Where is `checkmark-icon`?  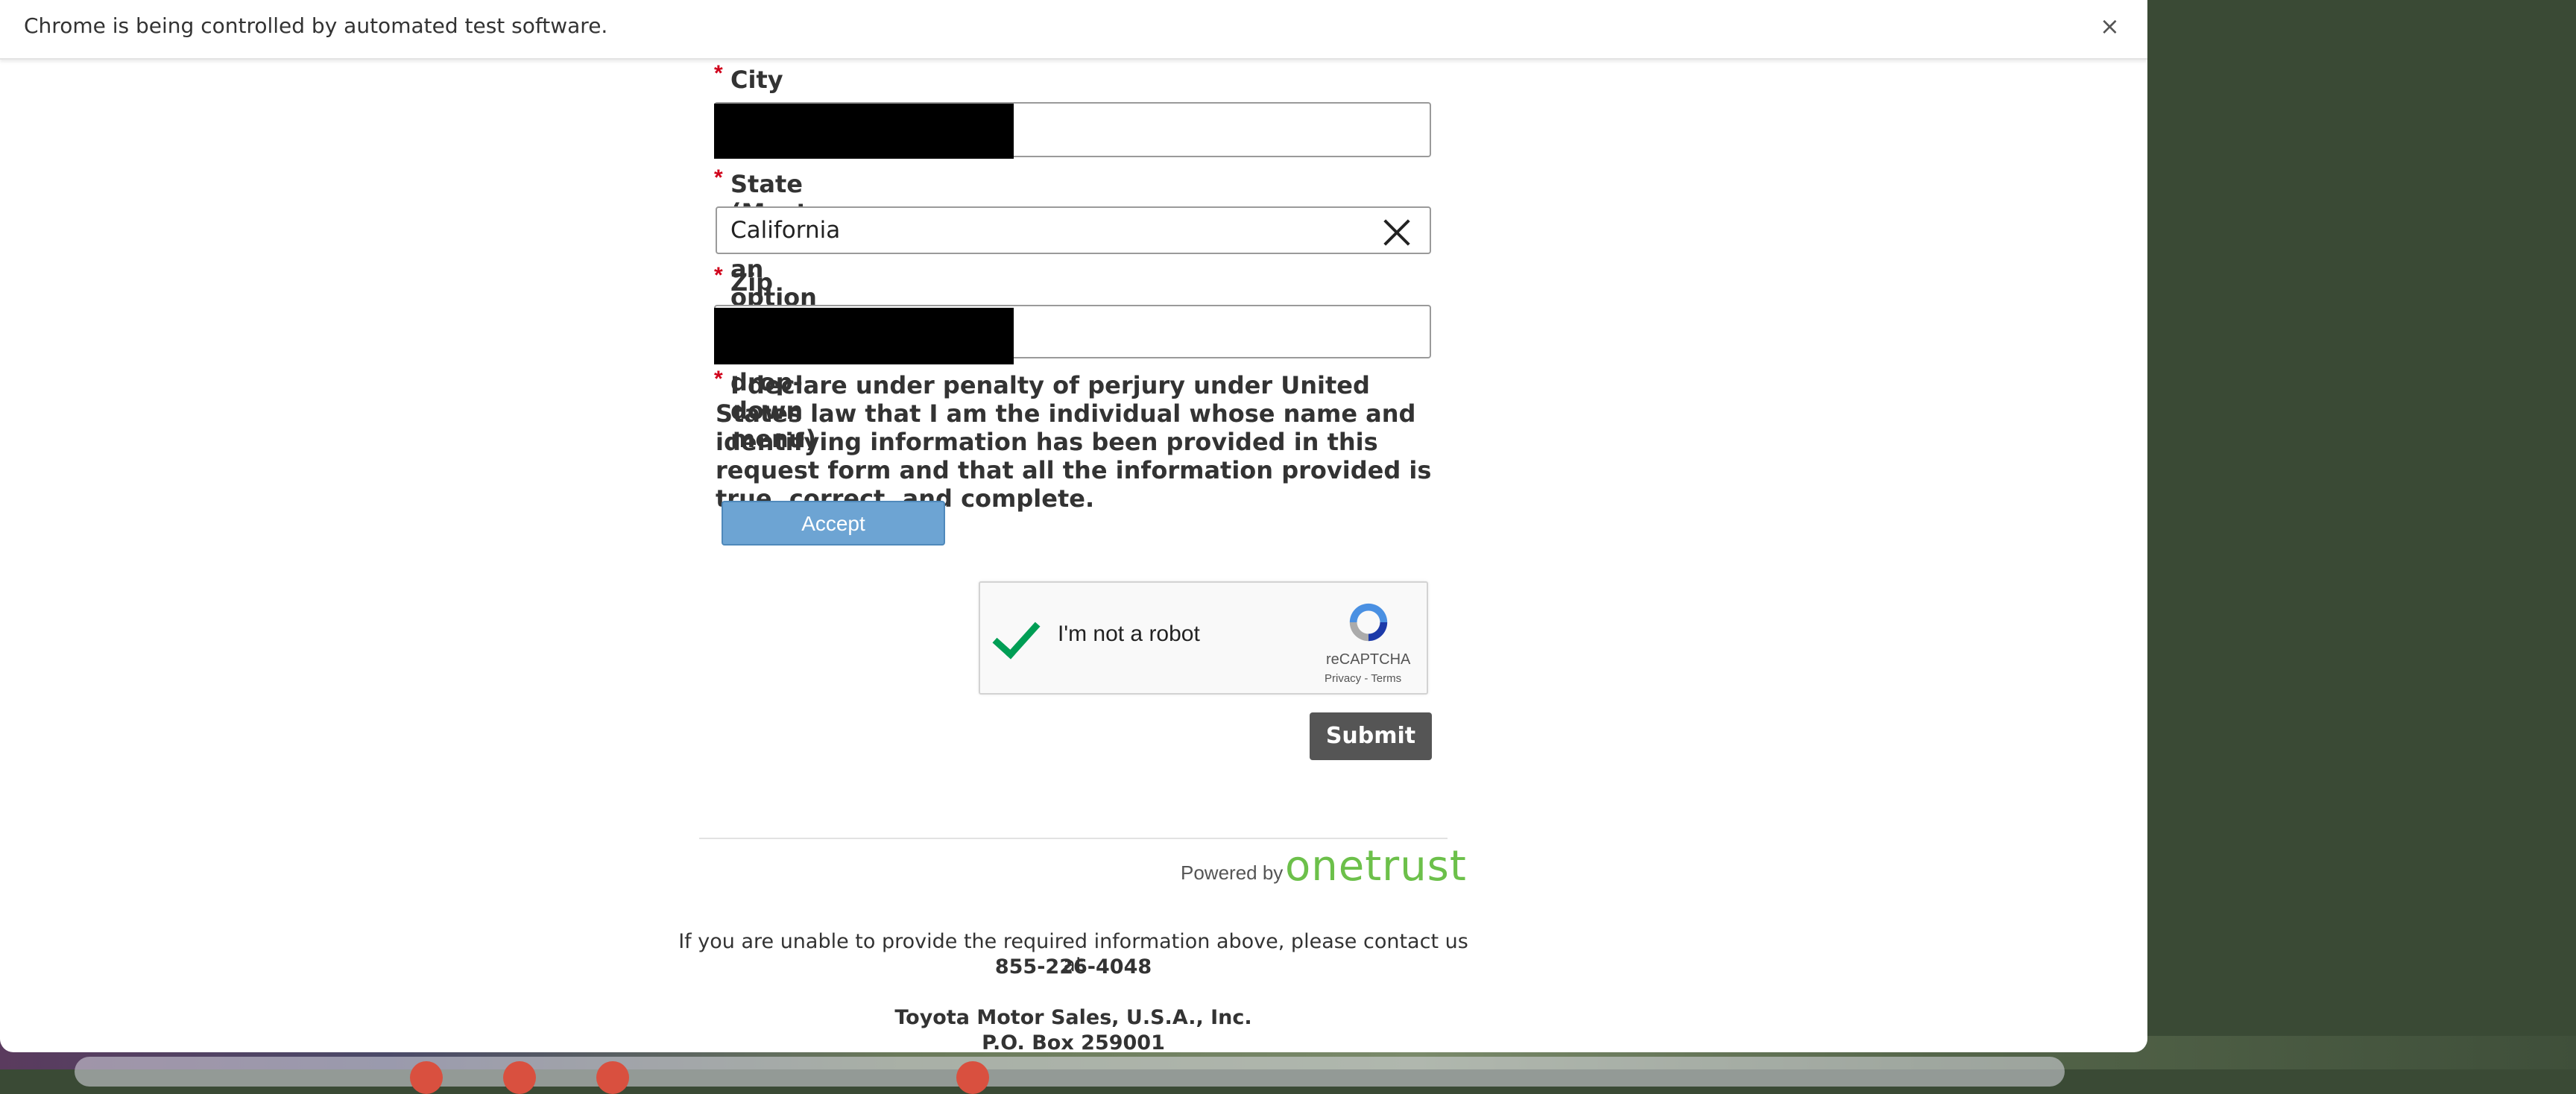
checkmark-icon is located at coordinates (1016, 635).